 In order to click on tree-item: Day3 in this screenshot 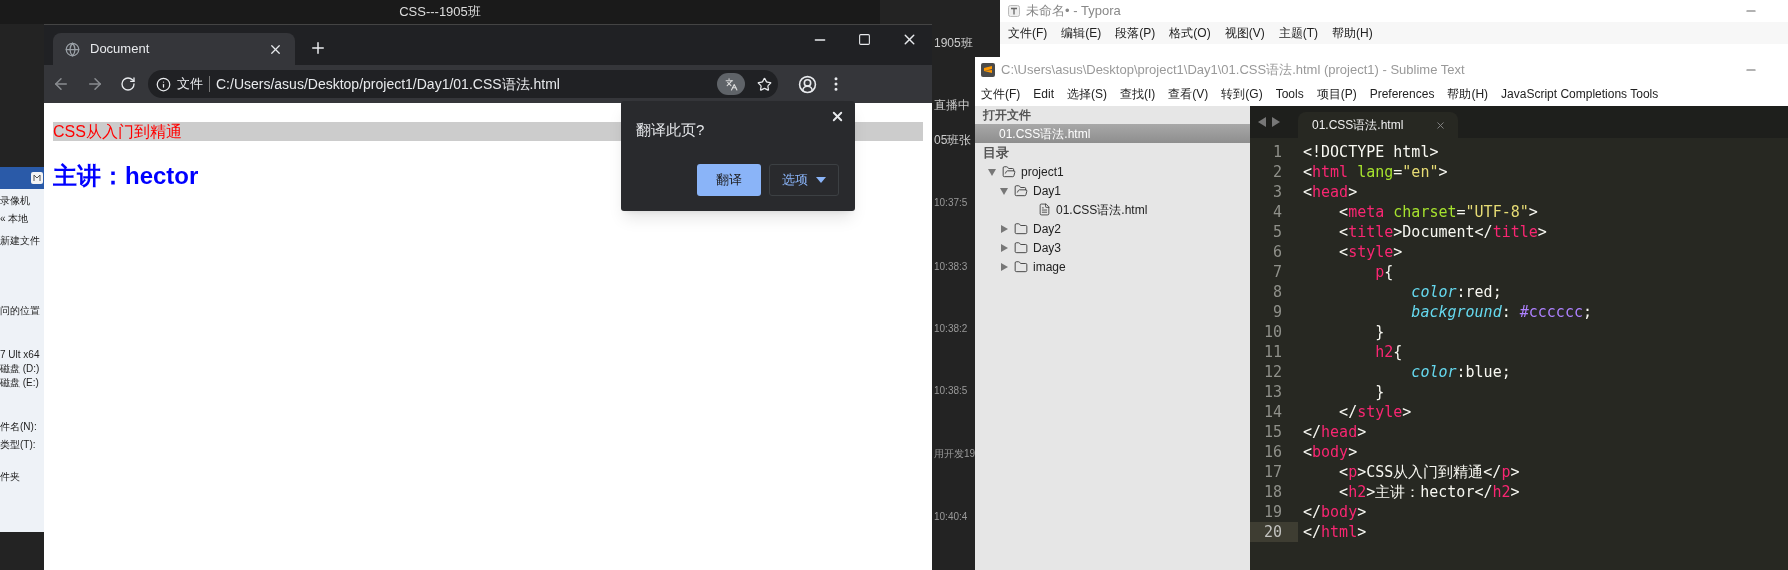, I will do `click(1047, 247)`.